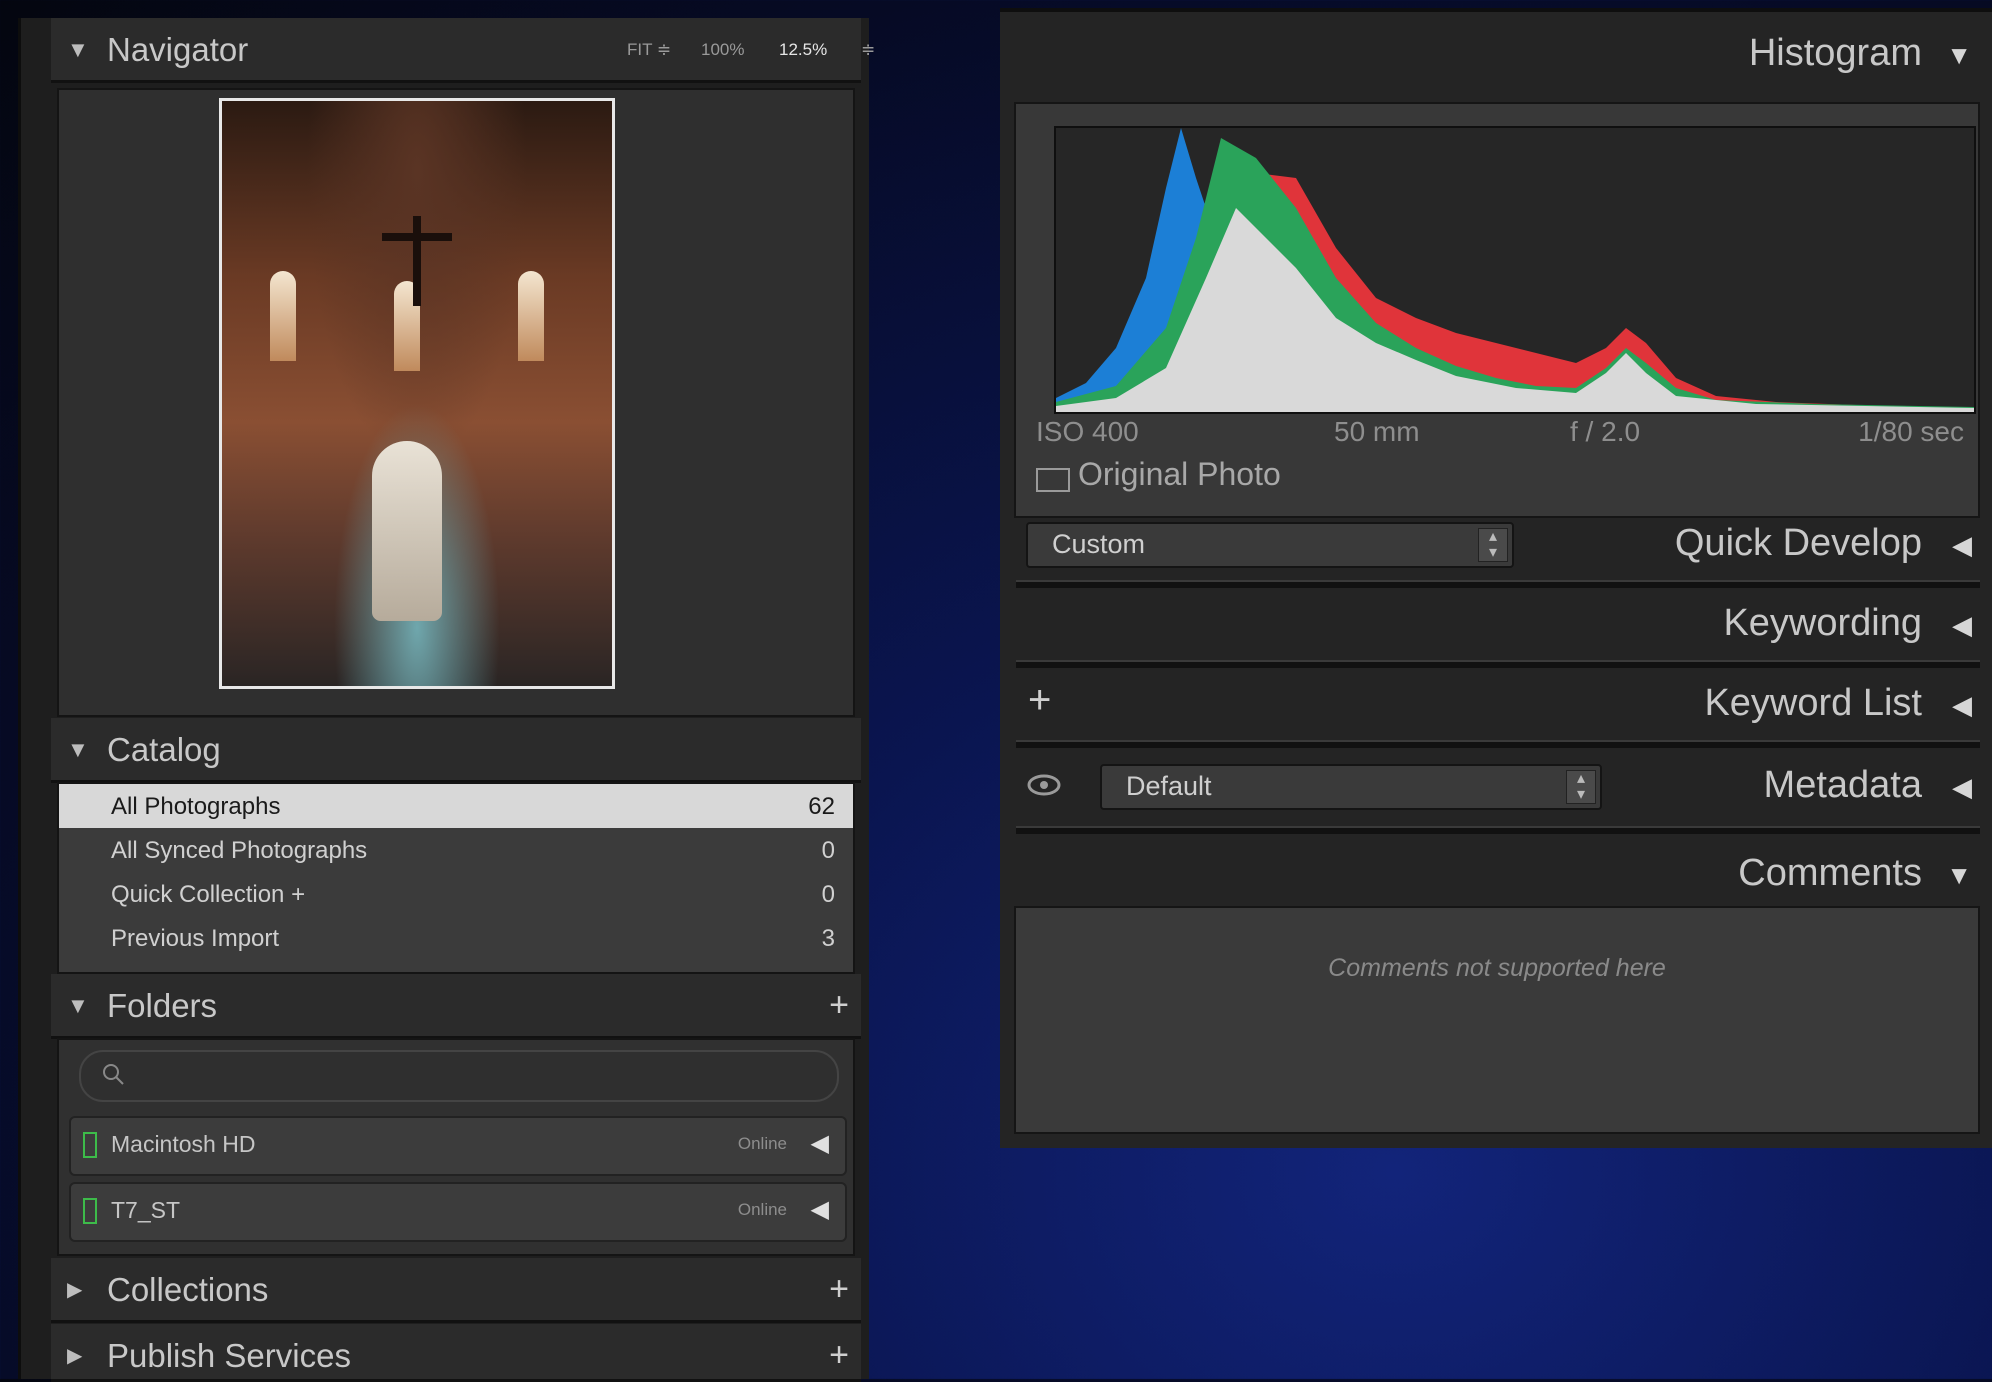  What do you see at coordinates (1087, 431) in the screenshot?
I see `exif-iso: ISO 400` at bounding box center [1087, 431].